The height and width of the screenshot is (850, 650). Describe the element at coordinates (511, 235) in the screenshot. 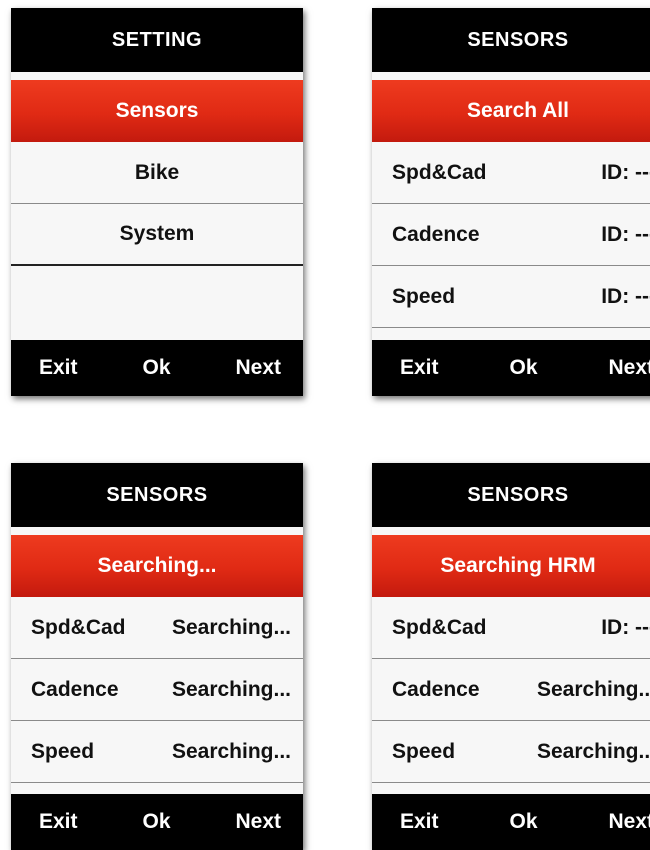

I see `sensor-row-cadence: Cadence ID: ---` at that location.